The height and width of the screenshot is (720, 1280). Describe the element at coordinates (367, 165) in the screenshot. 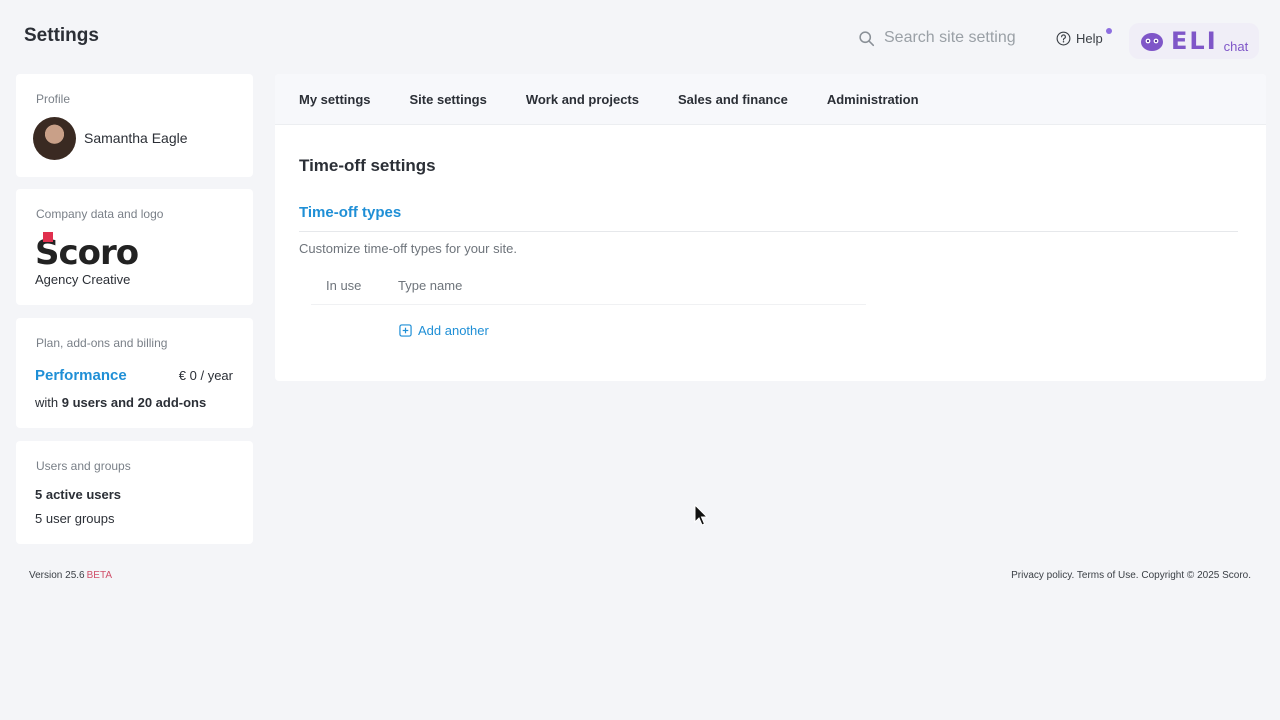

I see `section-title: Time-off settings` at that location.